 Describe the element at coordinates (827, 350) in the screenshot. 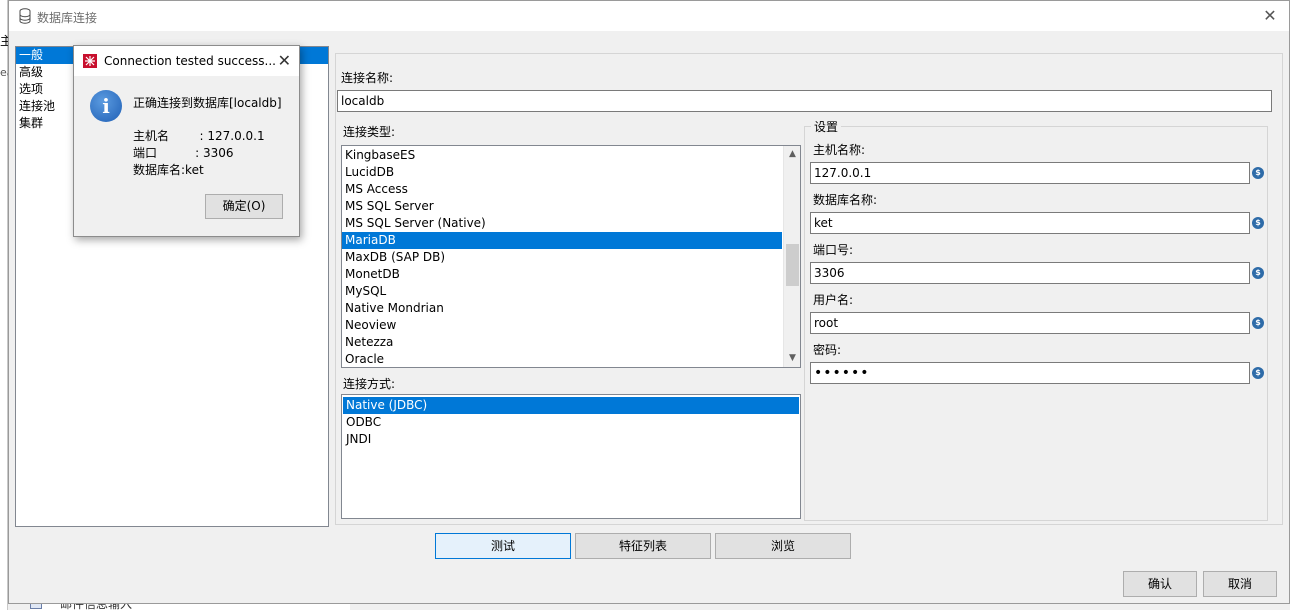

I see `password-label: 密码:` at that location.